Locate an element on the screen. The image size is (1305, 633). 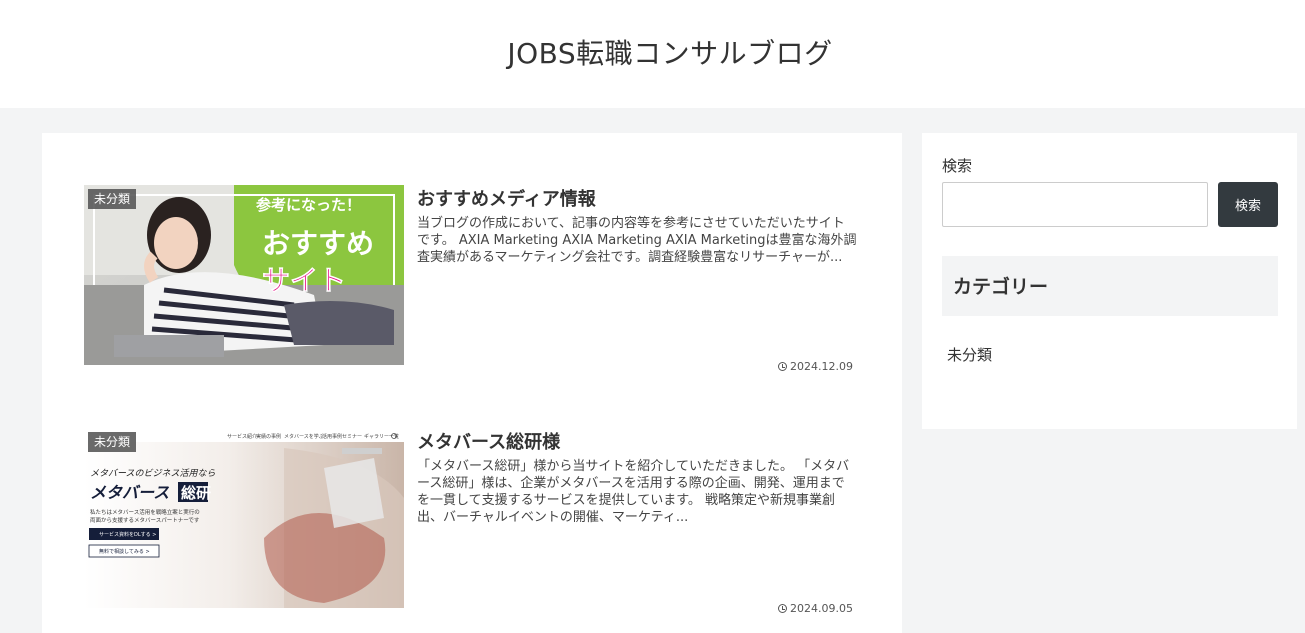
entry-date: 2024.09.05 is located at coordinates (815, 608).